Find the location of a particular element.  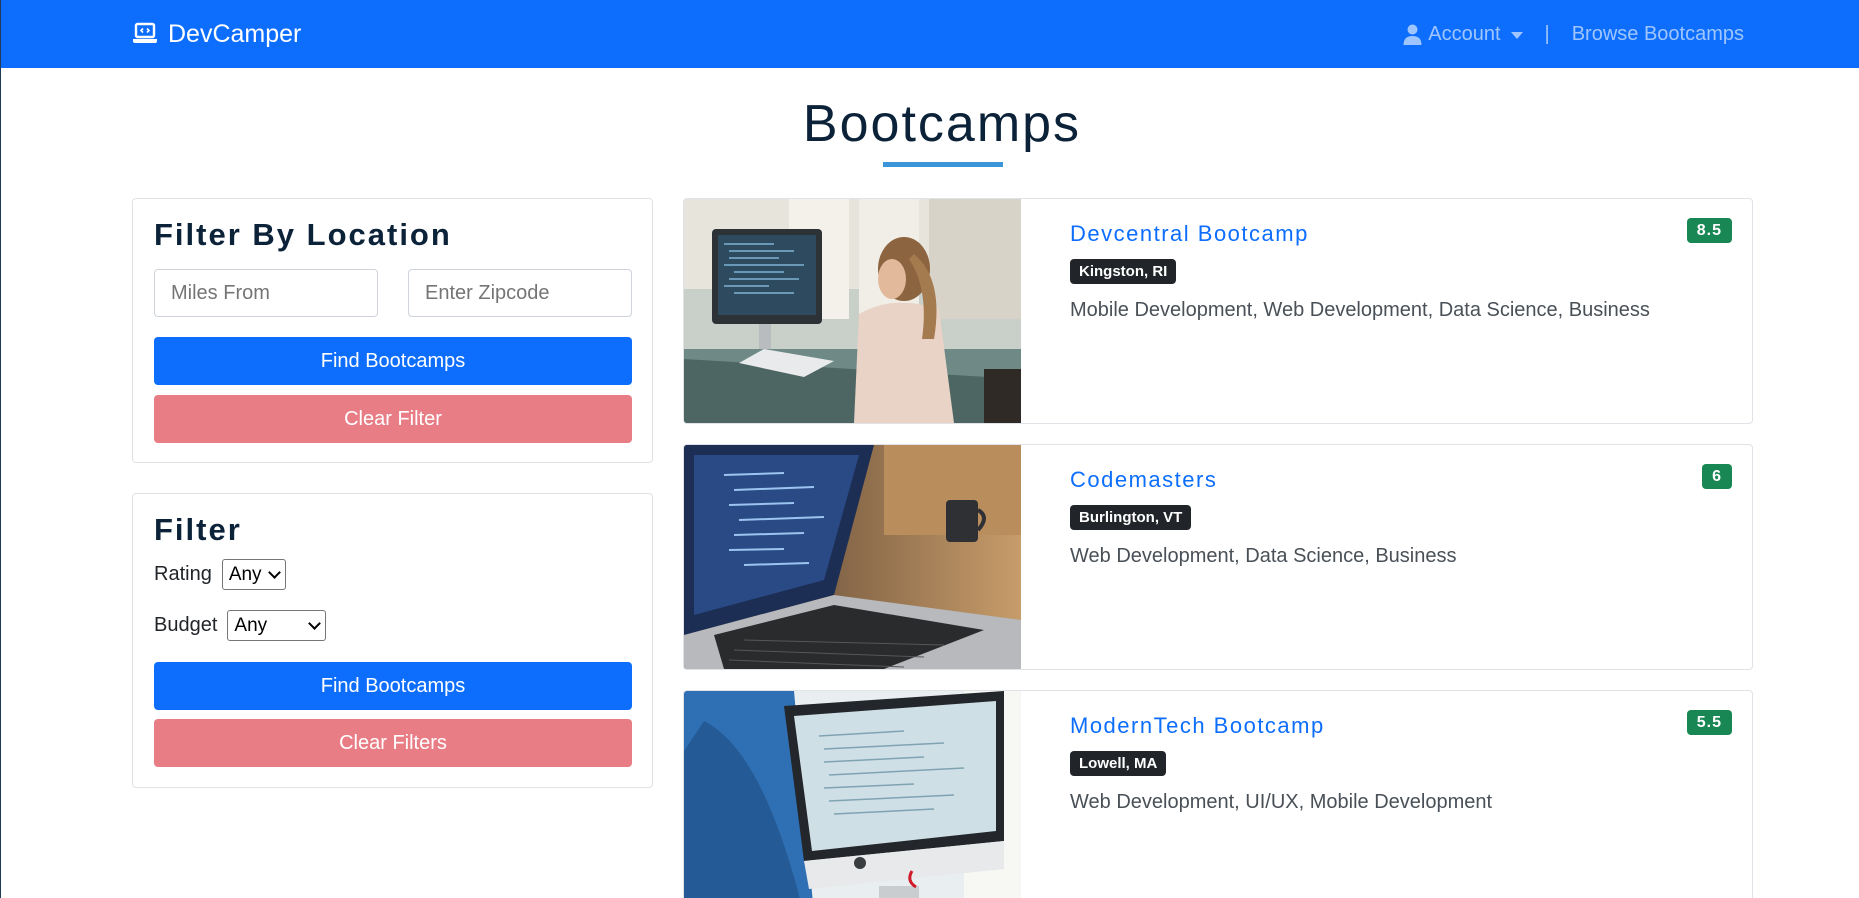

user-icon is located at coordinates (1412, 34).